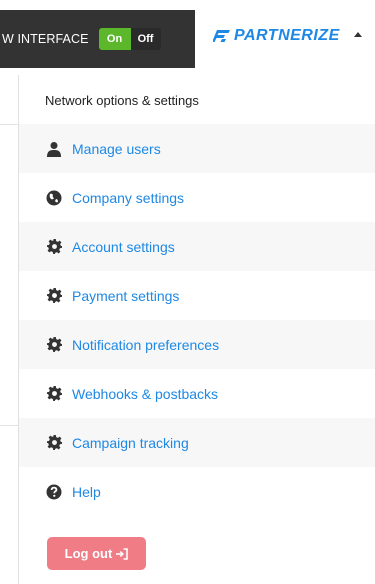 The width and height of the screenshot is (375, 584). Describe the element at coordinates (86, 491) in the screenshot. I see `menu-item-label: Help` at that location.